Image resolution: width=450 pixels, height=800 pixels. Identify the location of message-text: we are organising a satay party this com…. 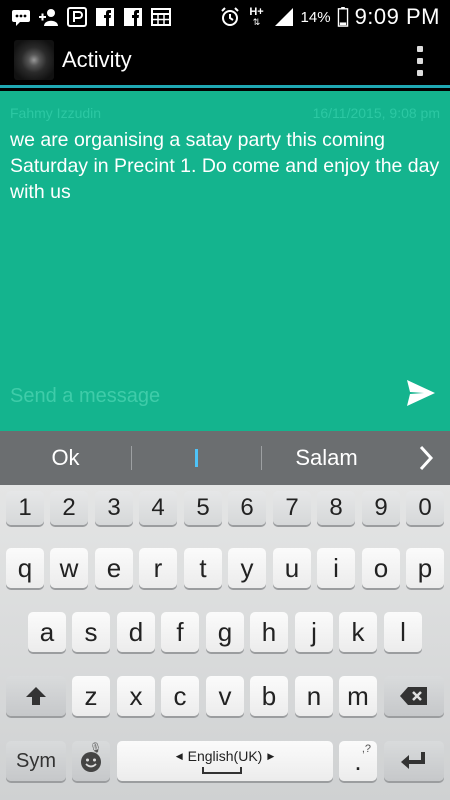
(225, 166).